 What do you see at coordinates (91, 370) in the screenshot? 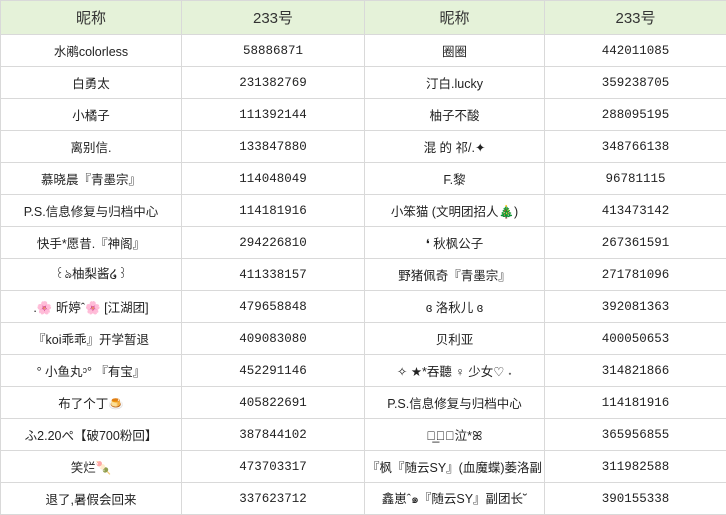
I see `nickname-cell: ° 小鱼丸ᵓ° 『有宝』` at bounding box center [91, 370].